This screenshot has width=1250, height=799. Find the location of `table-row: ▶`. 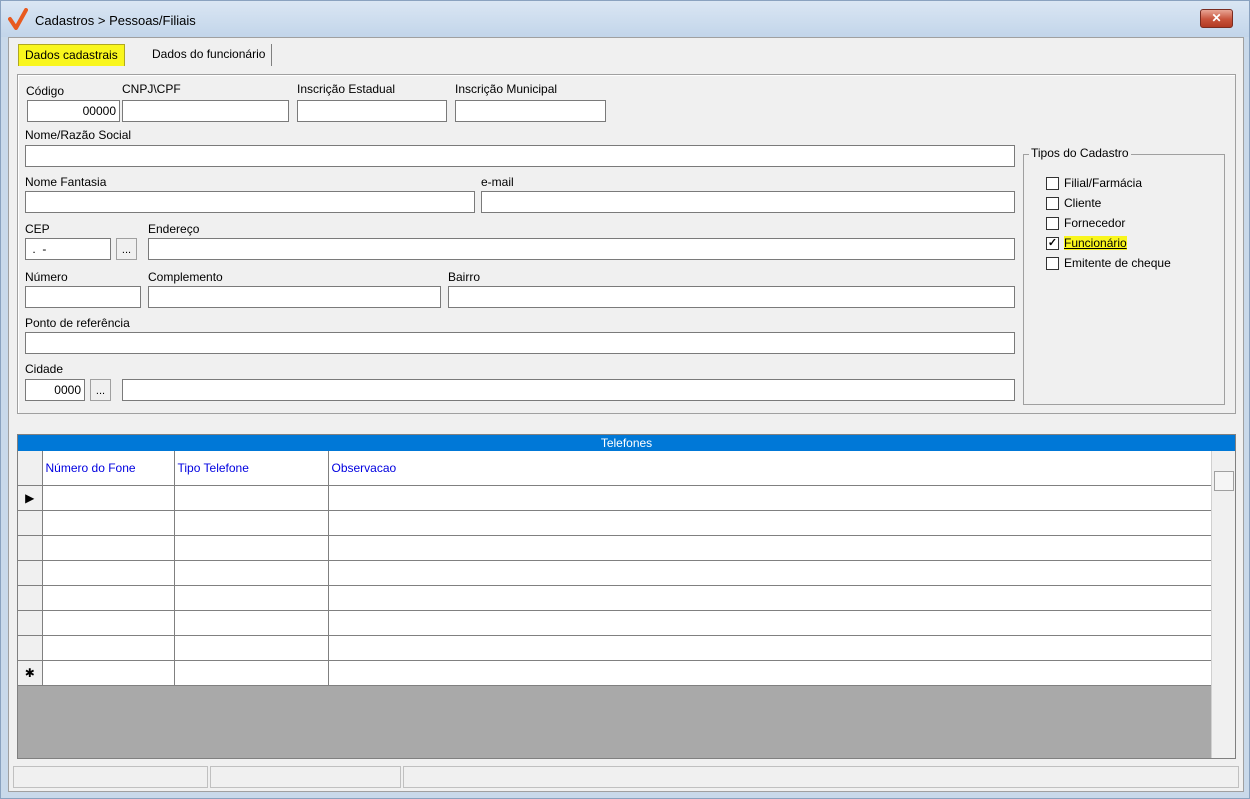

table-row: ▶ is located at coordinates (615, 498).